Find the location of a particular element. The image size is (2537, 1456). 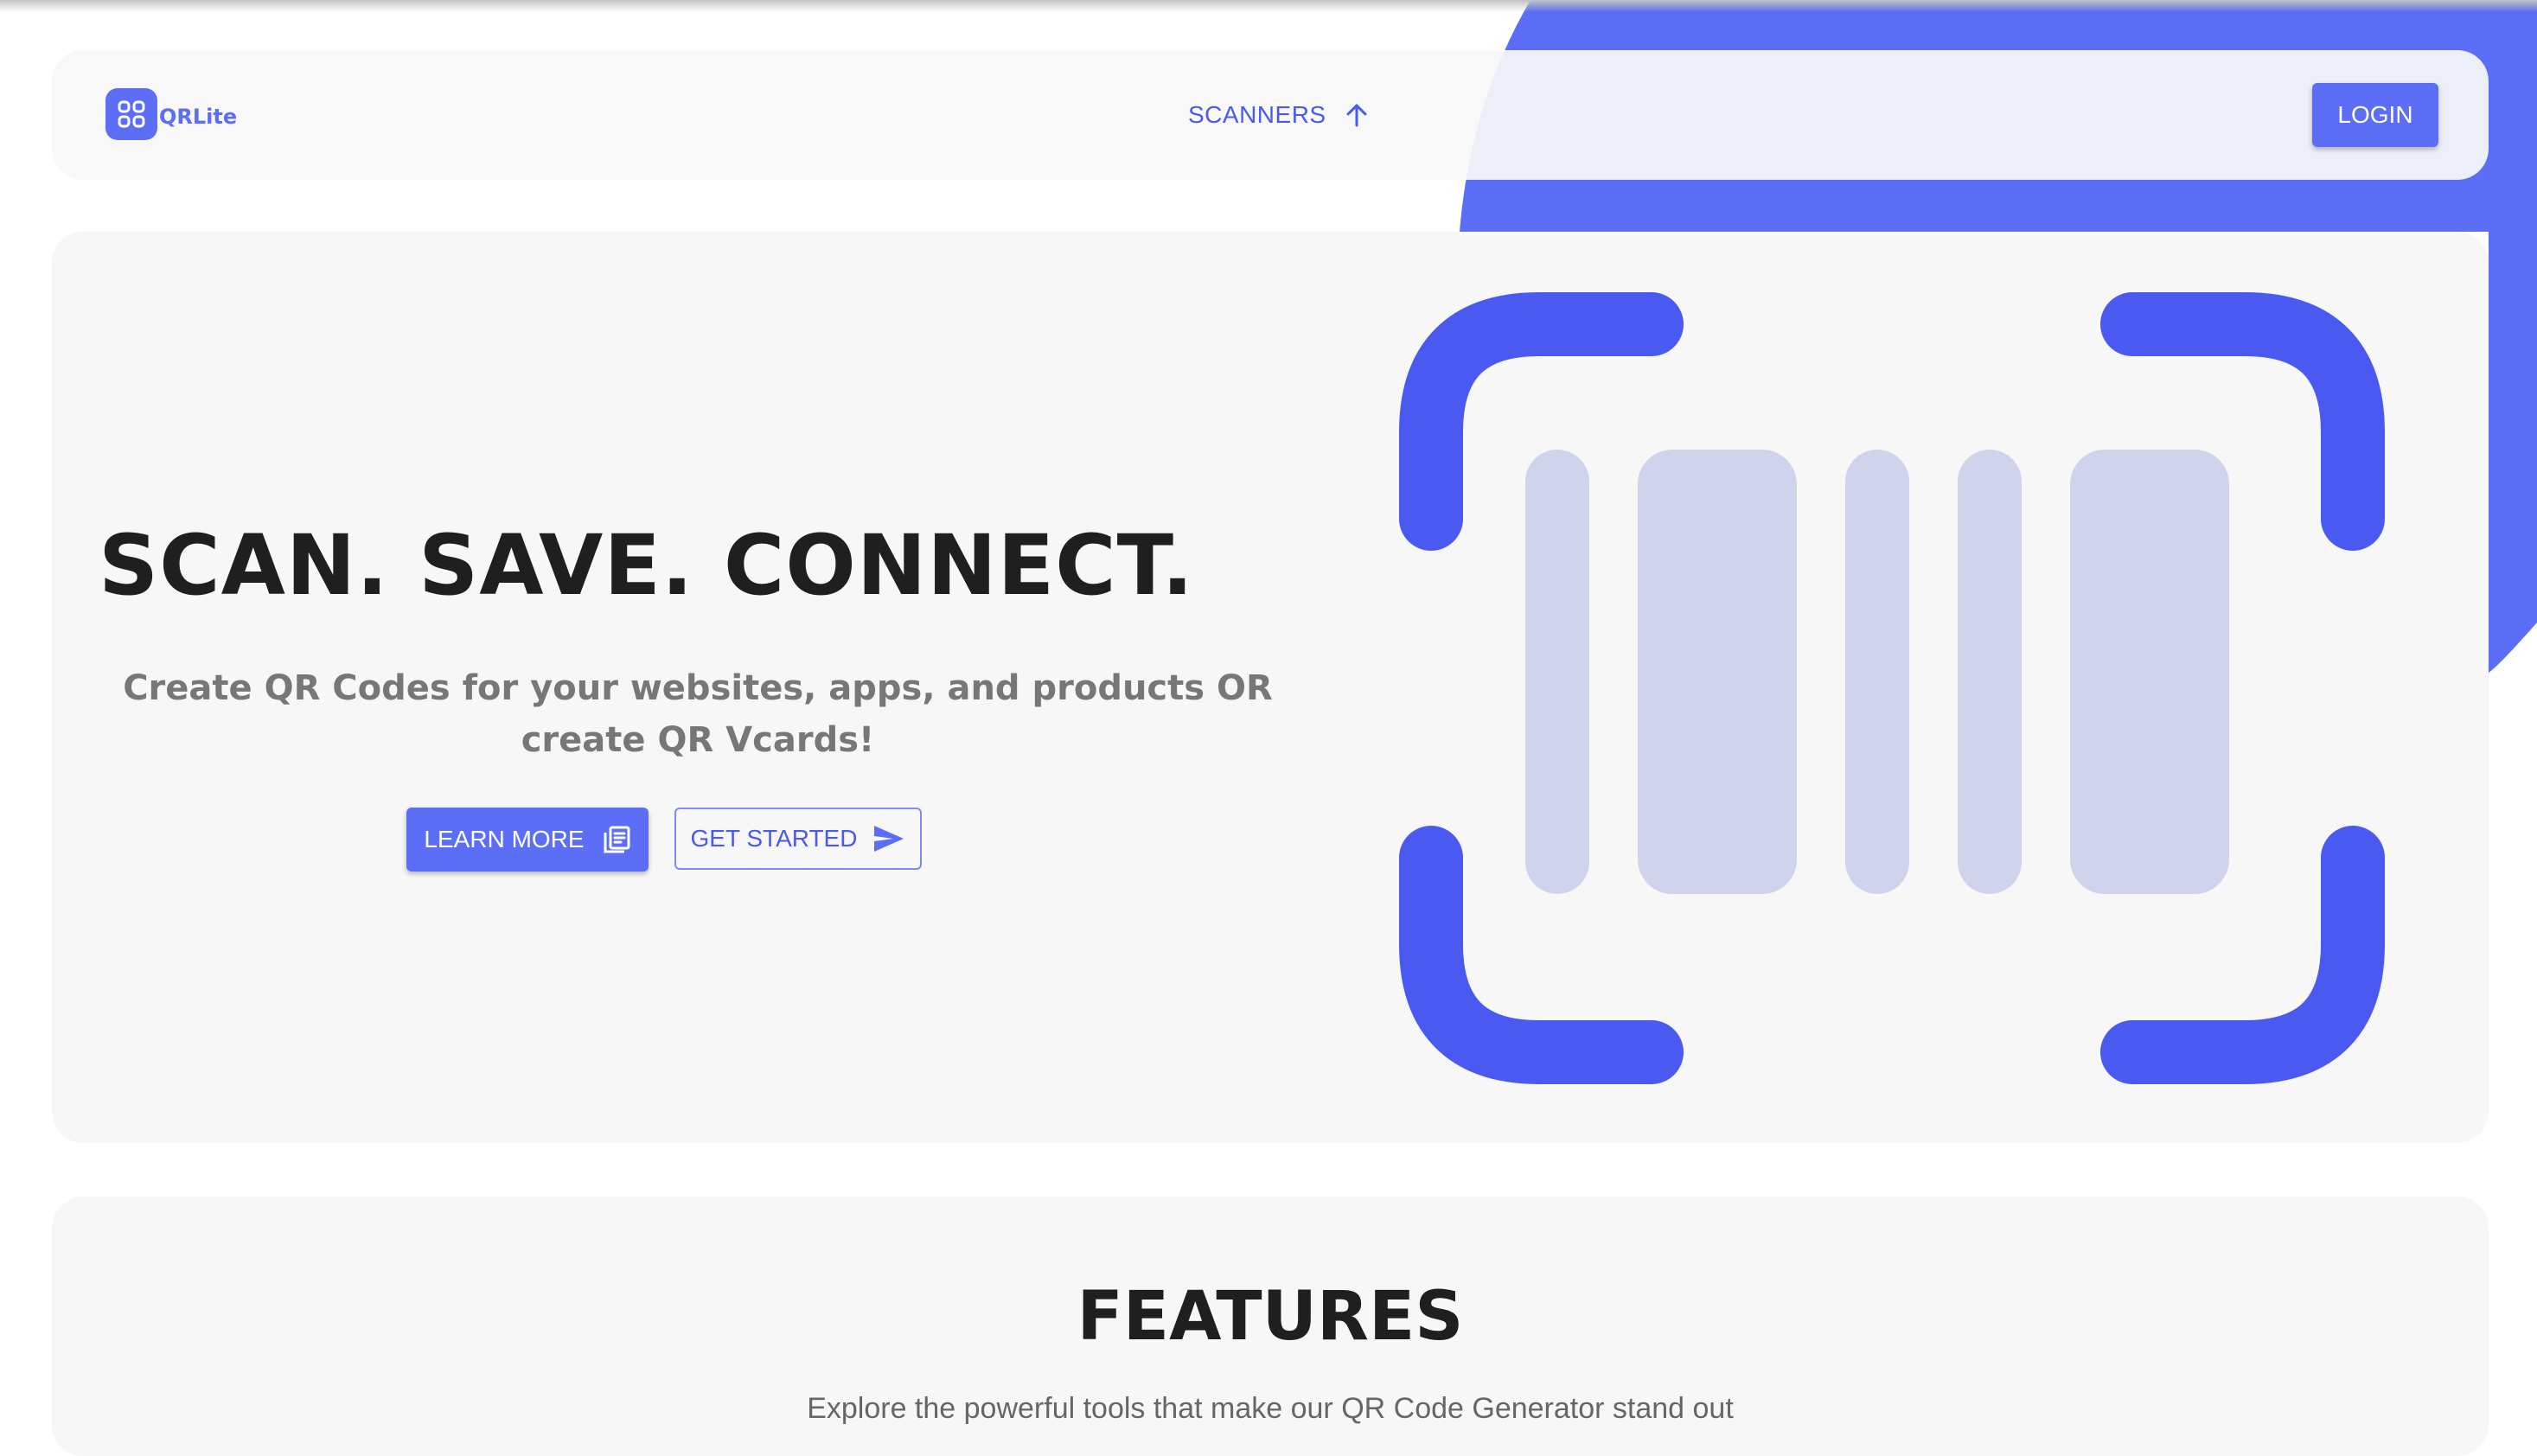

features-title: FEATURES is located at coordinates (1270, 1317).